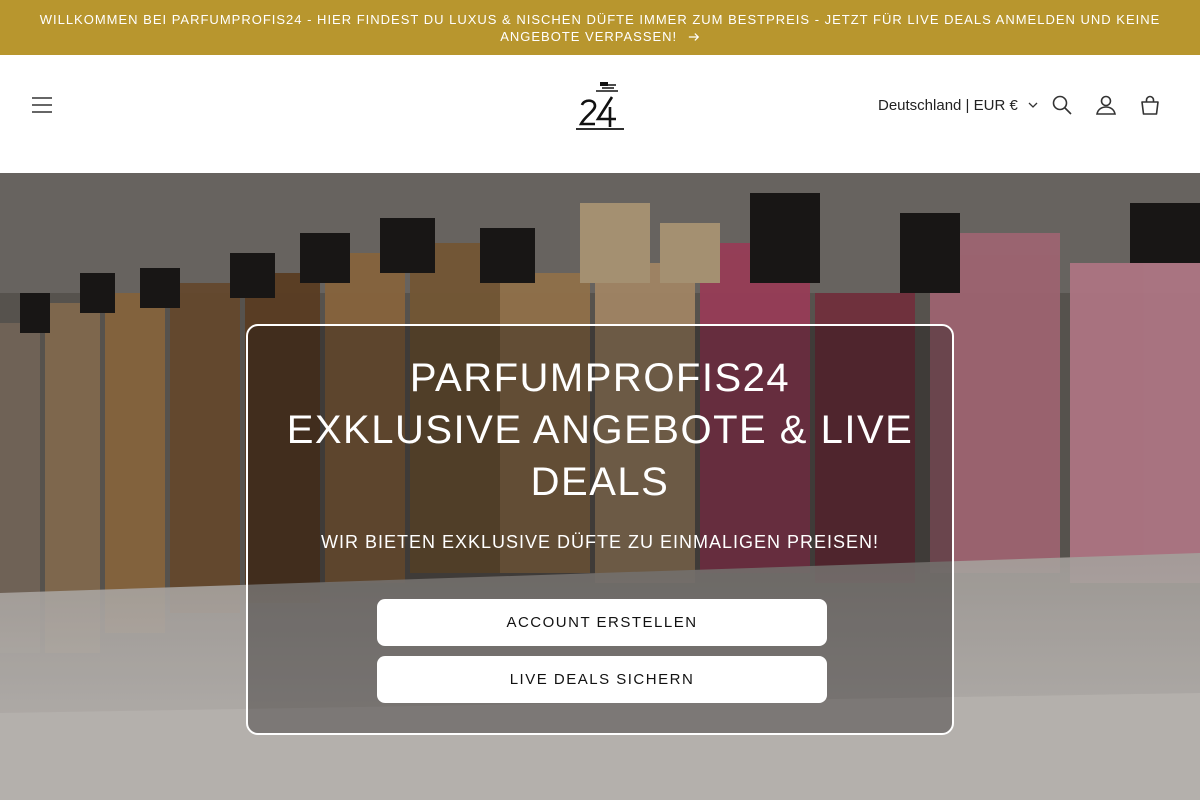  I want to click on account-icon, so click(1106, 105).